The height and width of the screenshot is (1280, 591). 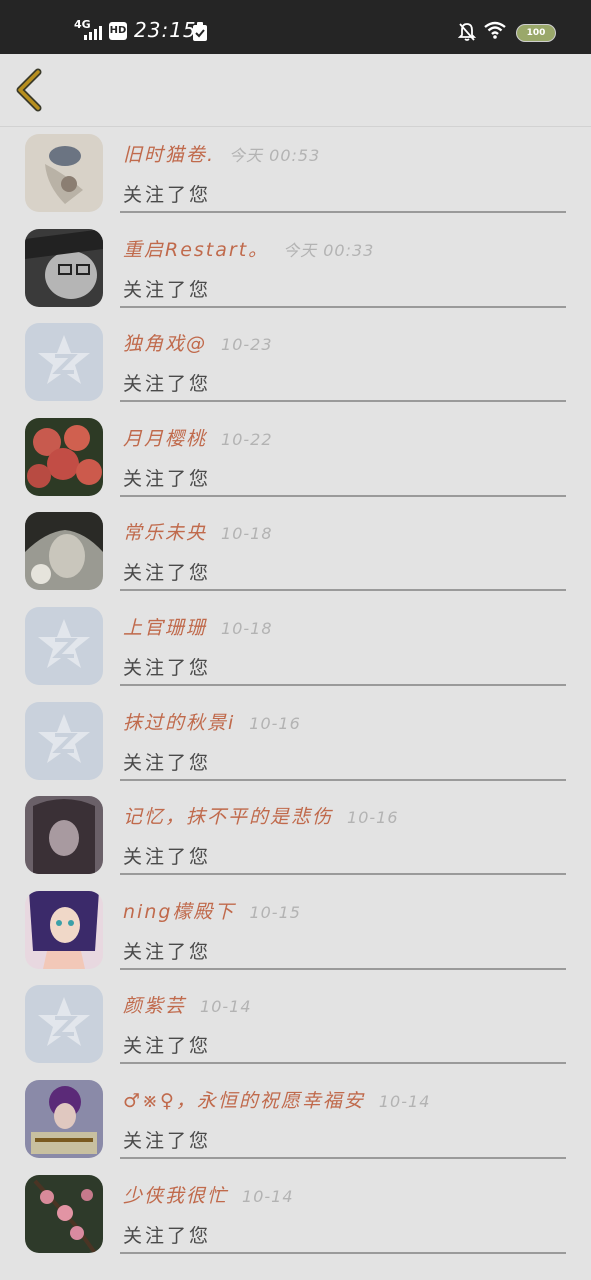 What do you see at coordinates (295, 27) in the screenshot?
I see `status-bar: 4G HD 23:15 100` at bounding box center [295, 27].